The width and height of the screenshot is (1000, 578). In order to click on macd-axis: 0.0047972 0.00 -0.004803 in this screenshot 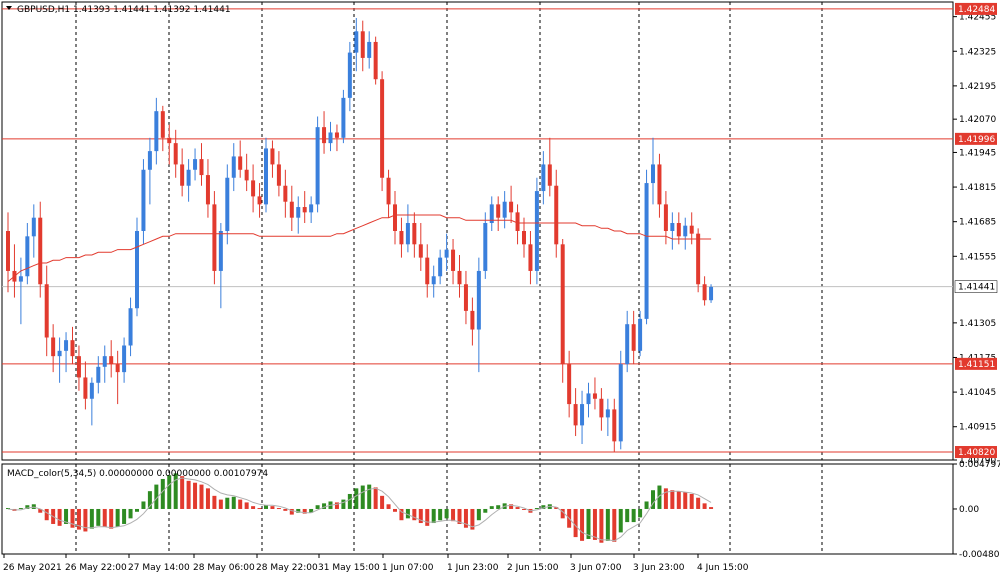, I will do `click(976, 510)`.